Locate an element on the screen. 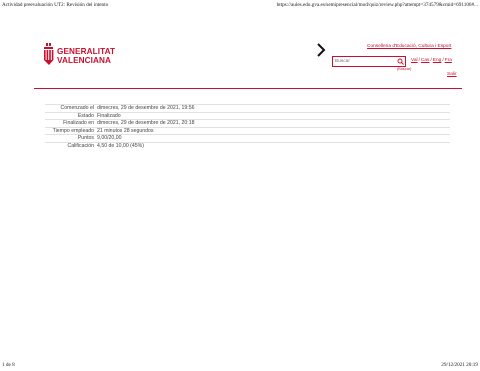  summary-value: 21 minutos 28 segundos is located at coordinates (125, 130).